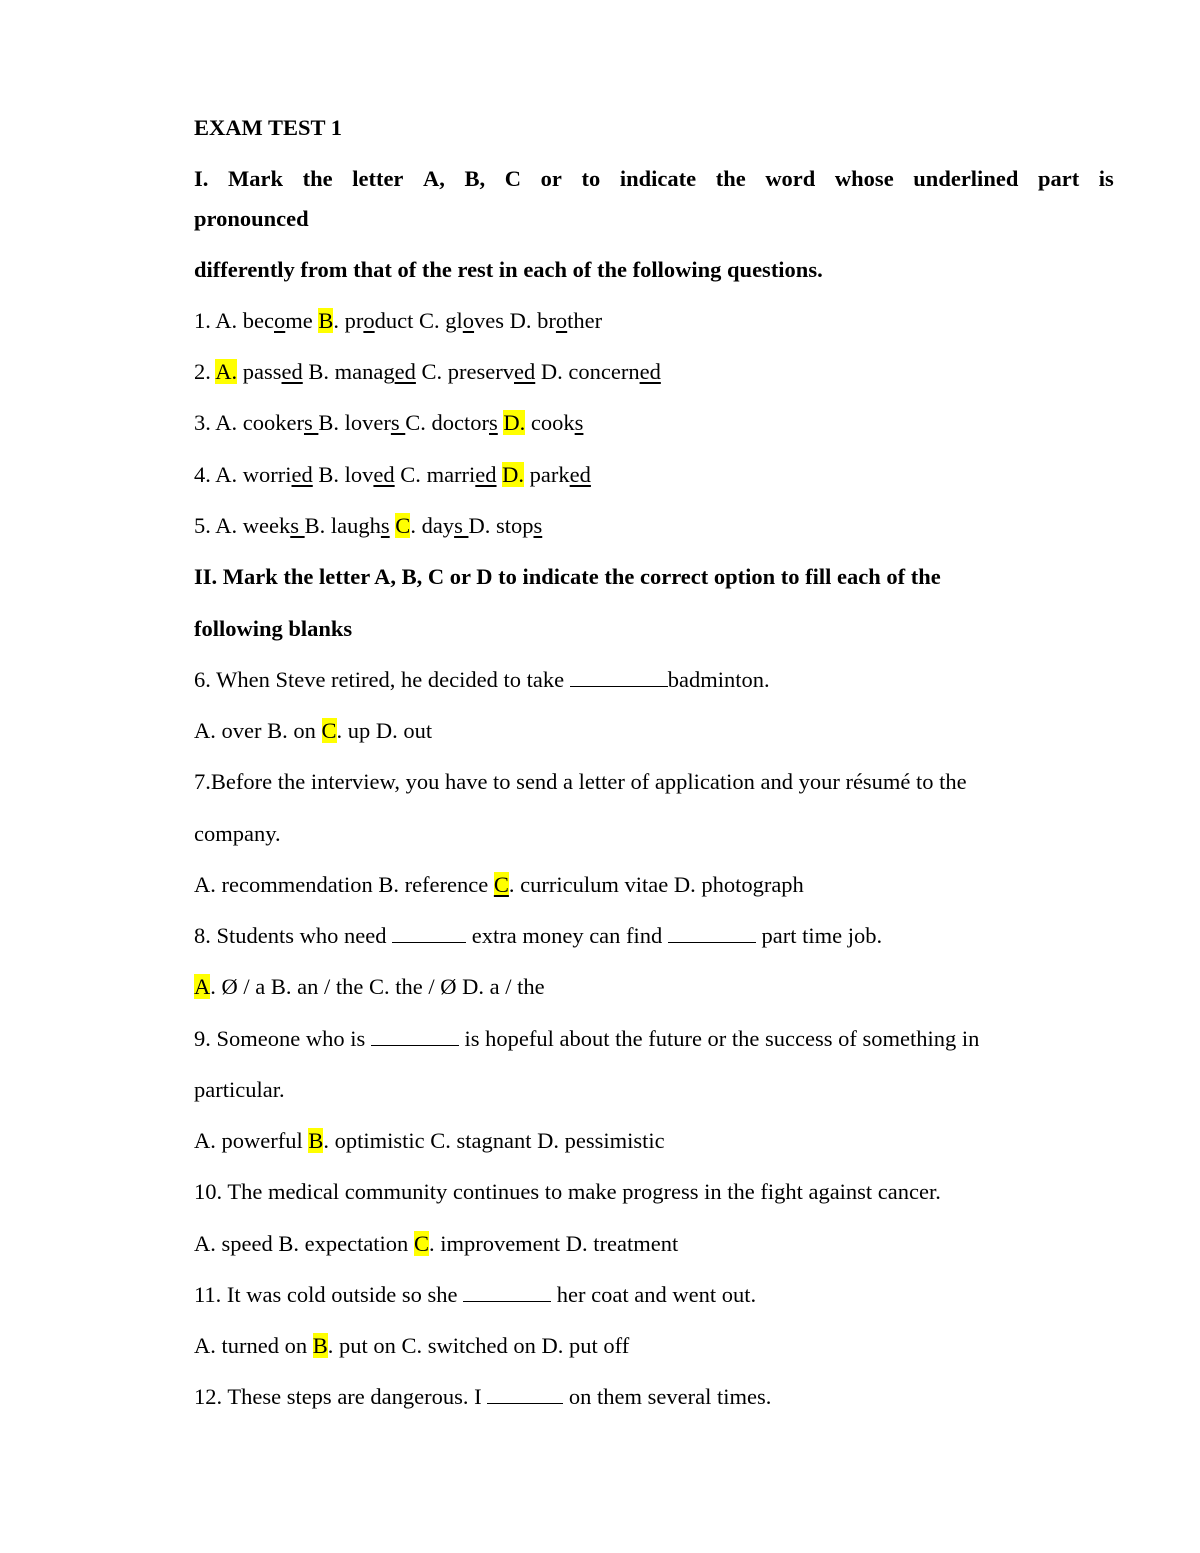 Image resolution: width=1200 pixels, height=1553 pixels. Describe the element at coordinates (966, 178) in the screenshot. I see `heading-word: underlined` at that location.